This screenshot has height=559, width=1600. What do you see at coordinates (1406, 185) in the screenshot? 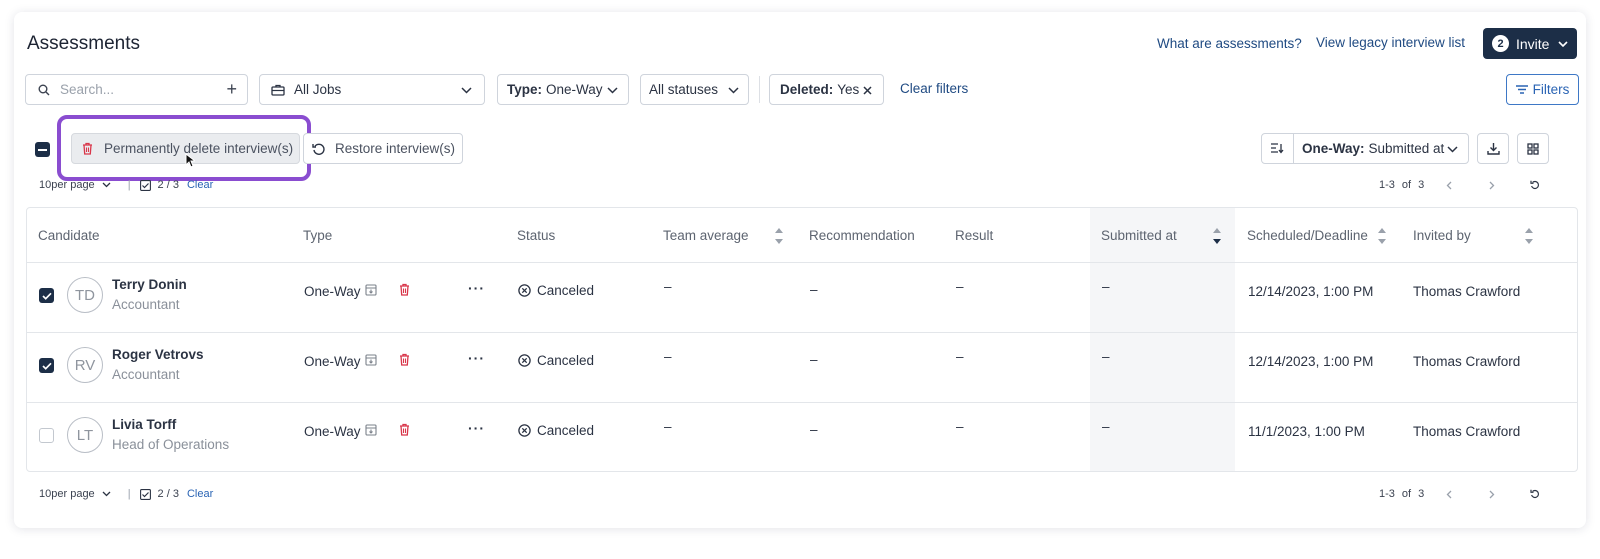
I see `page-of: of` at bounding box center [1406, 185].